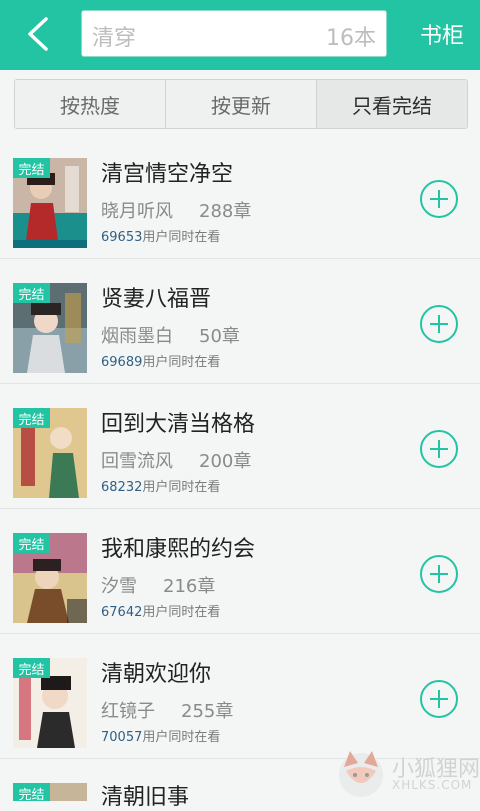 The image size is (480, 811). Describe the element at coordinates (119, 586) in the screenshot. I see `book-author: 汐雪` at that location.